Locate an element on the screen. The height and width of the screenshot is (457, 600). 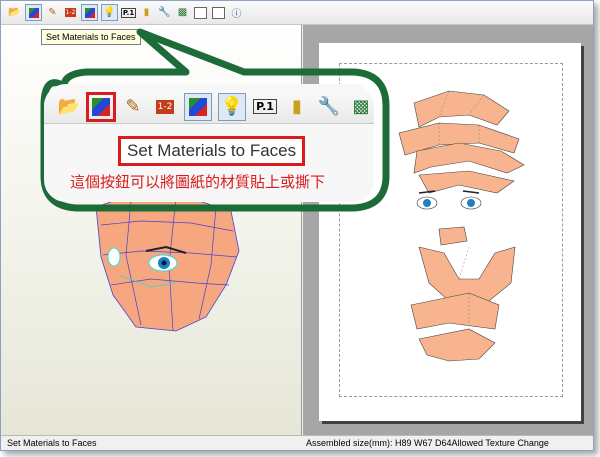
zoom-wrench-icon: 🔧 is located at coordinates (329, 106).